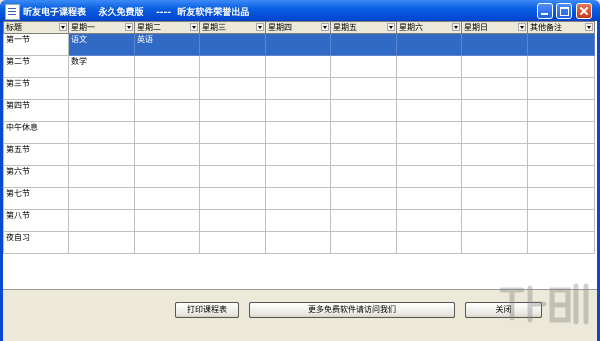 The width and height of the screenshot is (600, 341). I want to click on table-row: 第四节, so click(299, 110).